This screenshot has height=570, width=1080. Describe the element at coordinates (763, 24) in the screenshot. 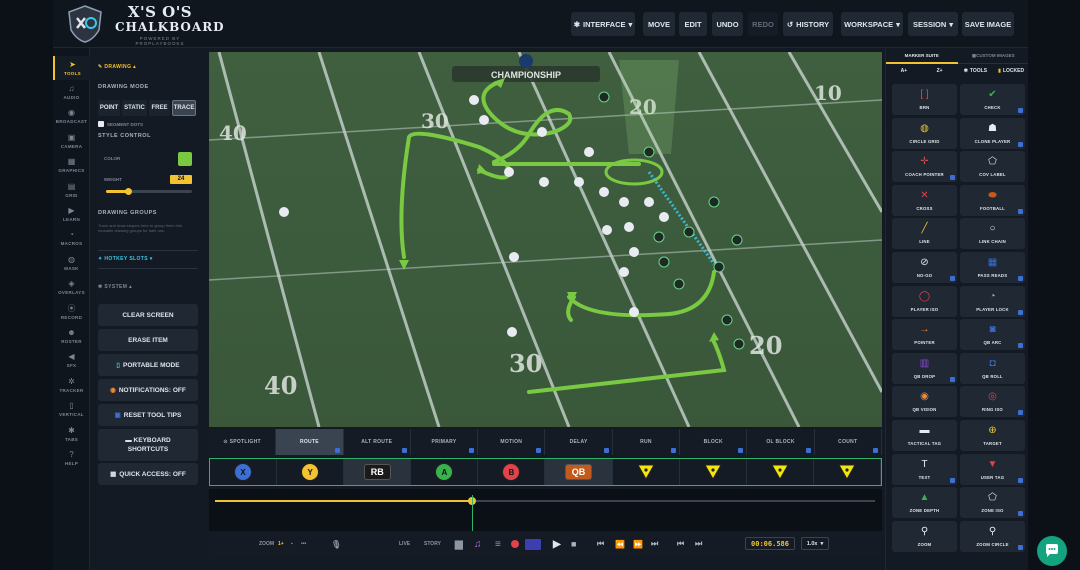

I see `redo-button: REDO` at that location.